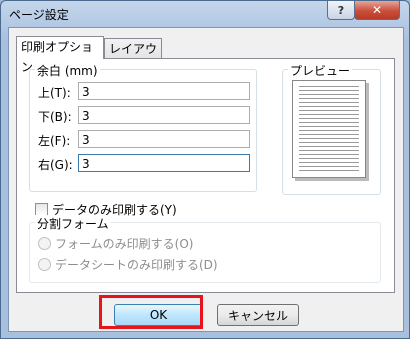  What do you see at coordinates (164, 163) in the screenshot?
I see `right-margin-field: 3` at bounding box center [164, 163].